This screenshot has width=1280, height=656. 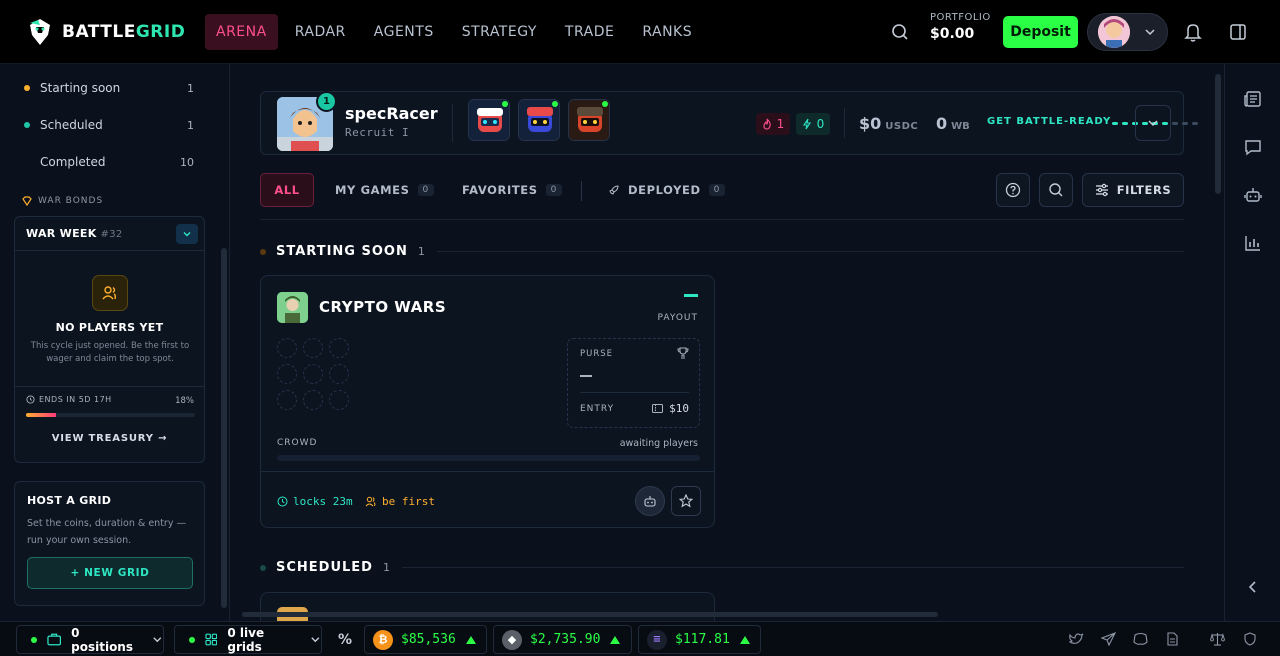 I want to click on player-rank-title: Recruit I, so click(x=377, y=132).